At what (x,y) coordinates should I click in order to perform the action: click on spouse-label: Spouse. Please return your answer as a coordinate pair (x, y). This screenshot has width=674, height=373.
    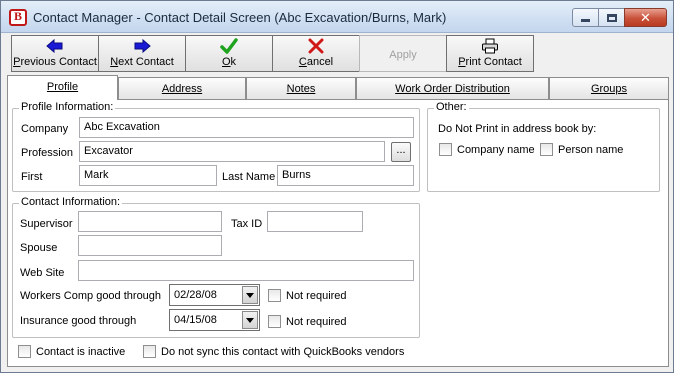
    Looking at the image, I should click on (39, 248).